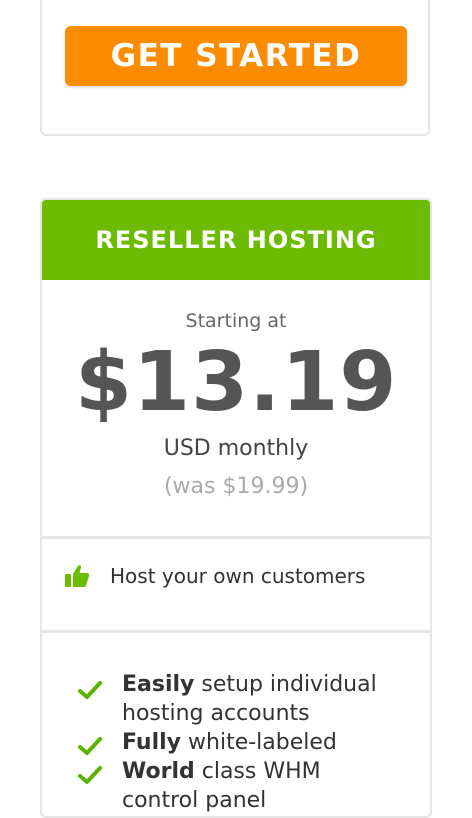  What do you see at coordinates (236, 486) in the screenshot?
I see `original-price: (was $19.99)` at bounding box center [236, 486].